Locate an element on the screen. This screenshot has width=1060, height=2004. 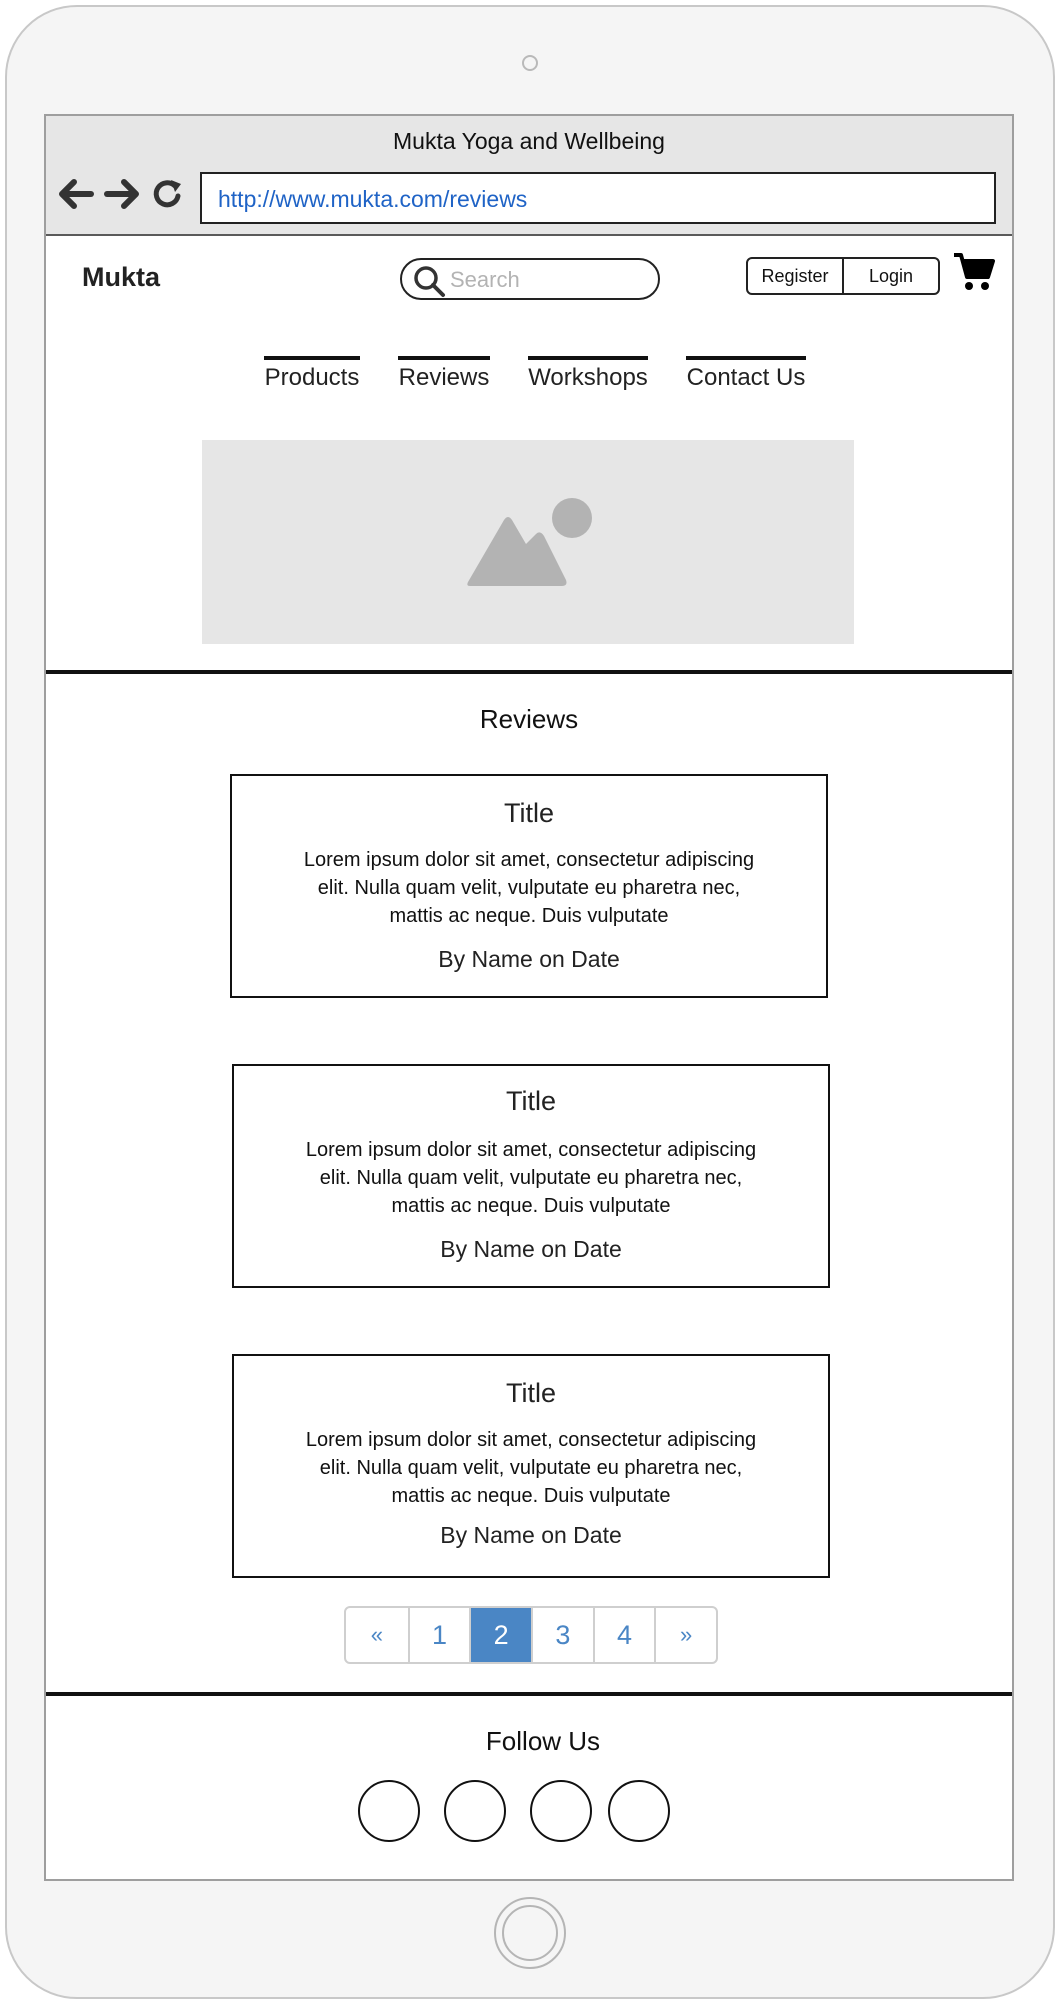
cart-icon is located at coordinates (974, 272).